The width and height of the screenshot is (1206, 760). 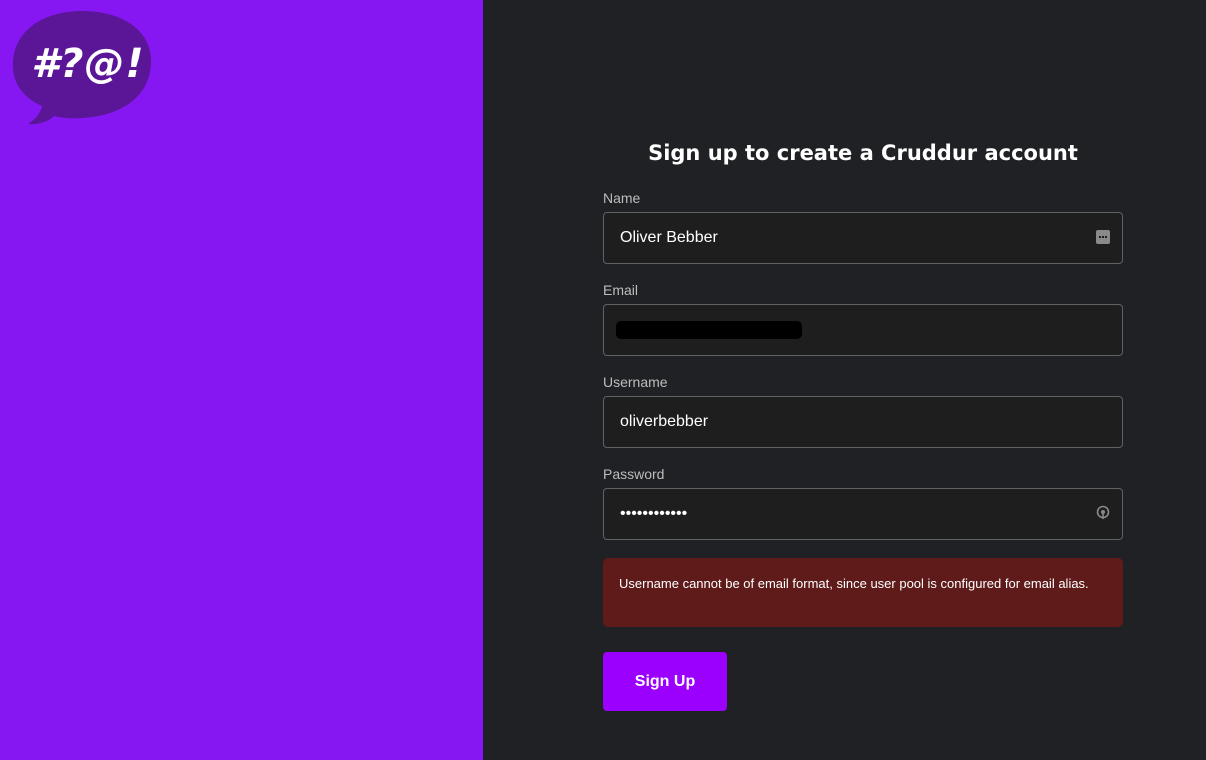 I want to click on username-field-group: Username, so click(x=863, y=411).